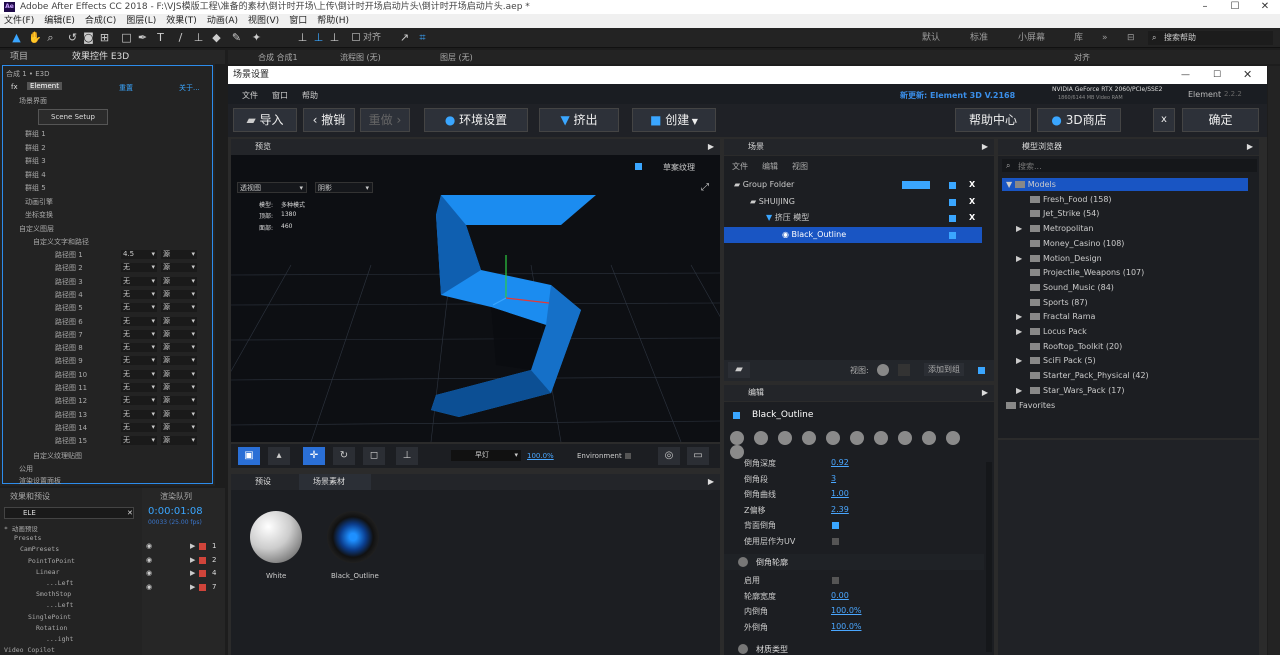 The height and width of the screenshot is (655, 1280). I want to click on pen-tool-icon: ✒, so click(142, 37).